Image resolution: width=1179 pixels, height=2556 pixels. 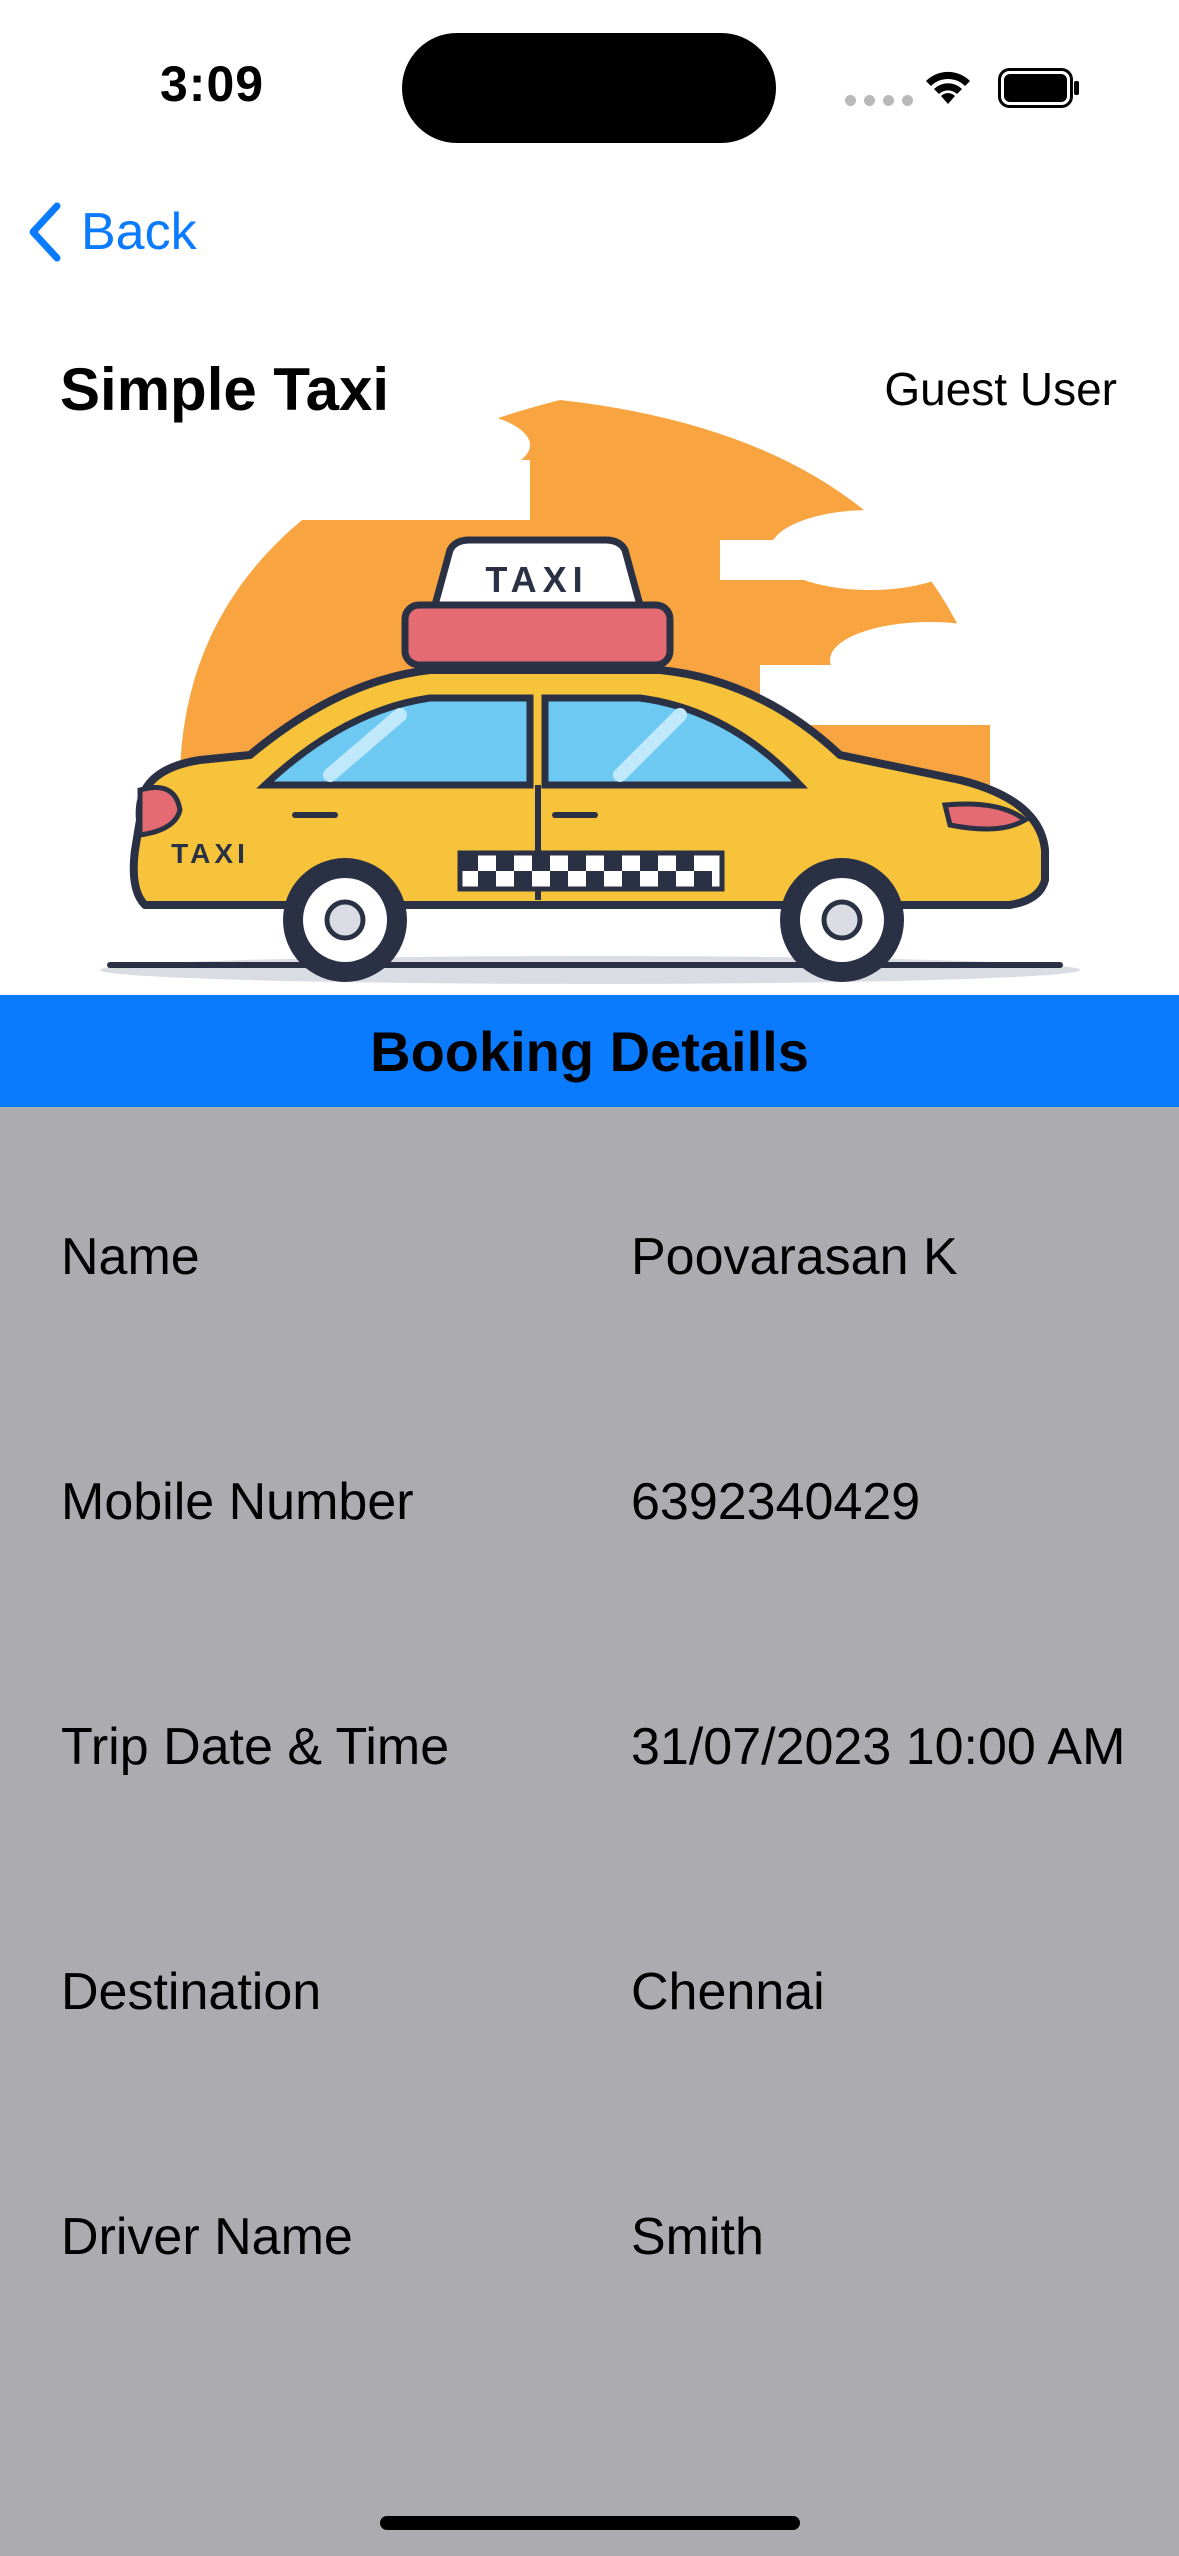 I want to click on detail-value: 6392340429, so click(x=776, y=1502).